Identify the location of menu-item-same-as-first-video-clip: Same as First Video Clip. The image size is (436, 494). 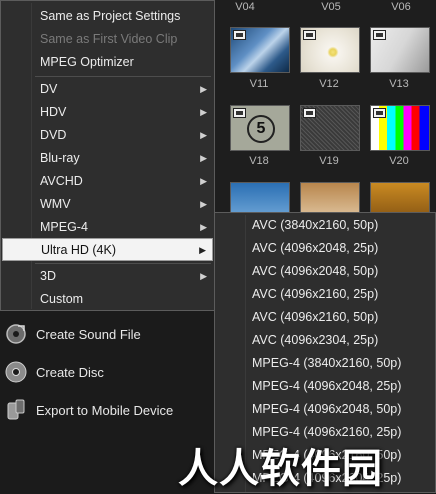
(107, 39).